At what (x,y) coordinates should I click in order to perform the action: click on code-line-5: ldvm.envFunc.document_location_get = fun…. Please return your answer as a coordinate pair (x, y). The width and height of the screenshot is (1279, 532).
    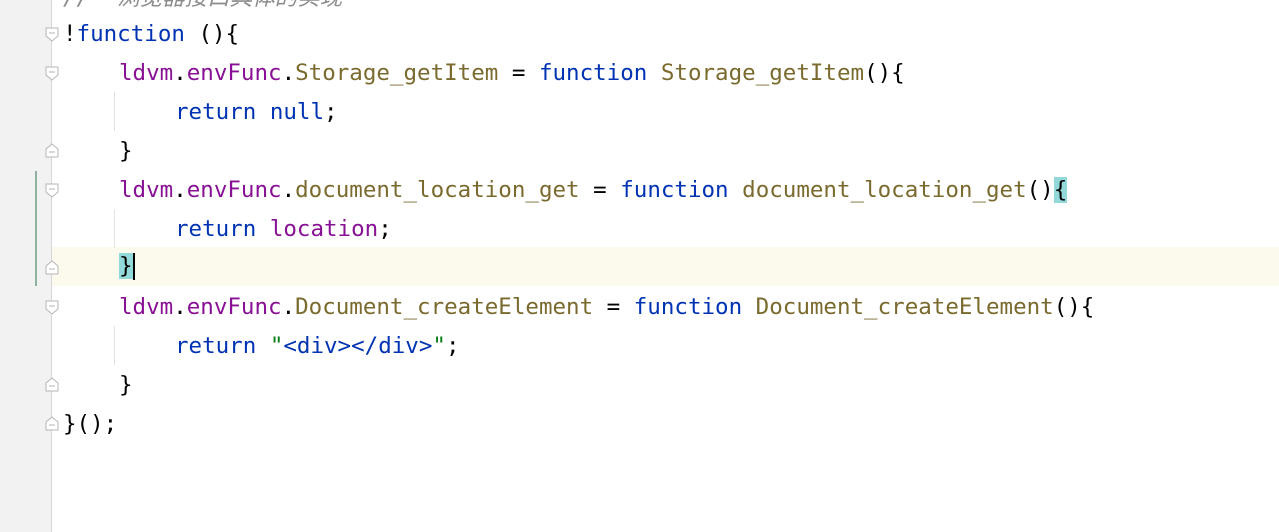
    Looking at the image, I should click on (593, 190).